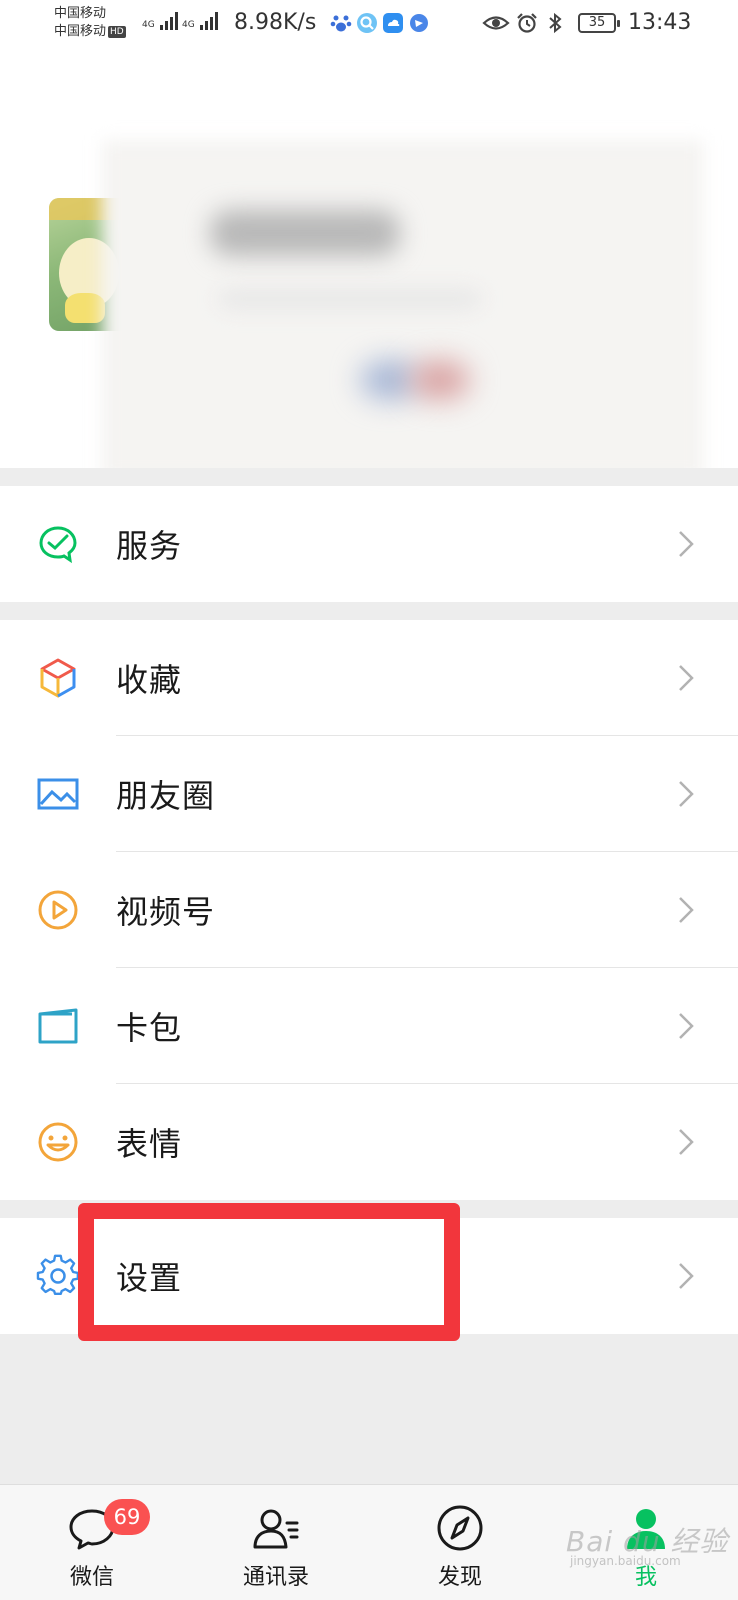 This screenshot has height=1600, width=738. I want to click on unread-badge: 69, so click(127, 1517).